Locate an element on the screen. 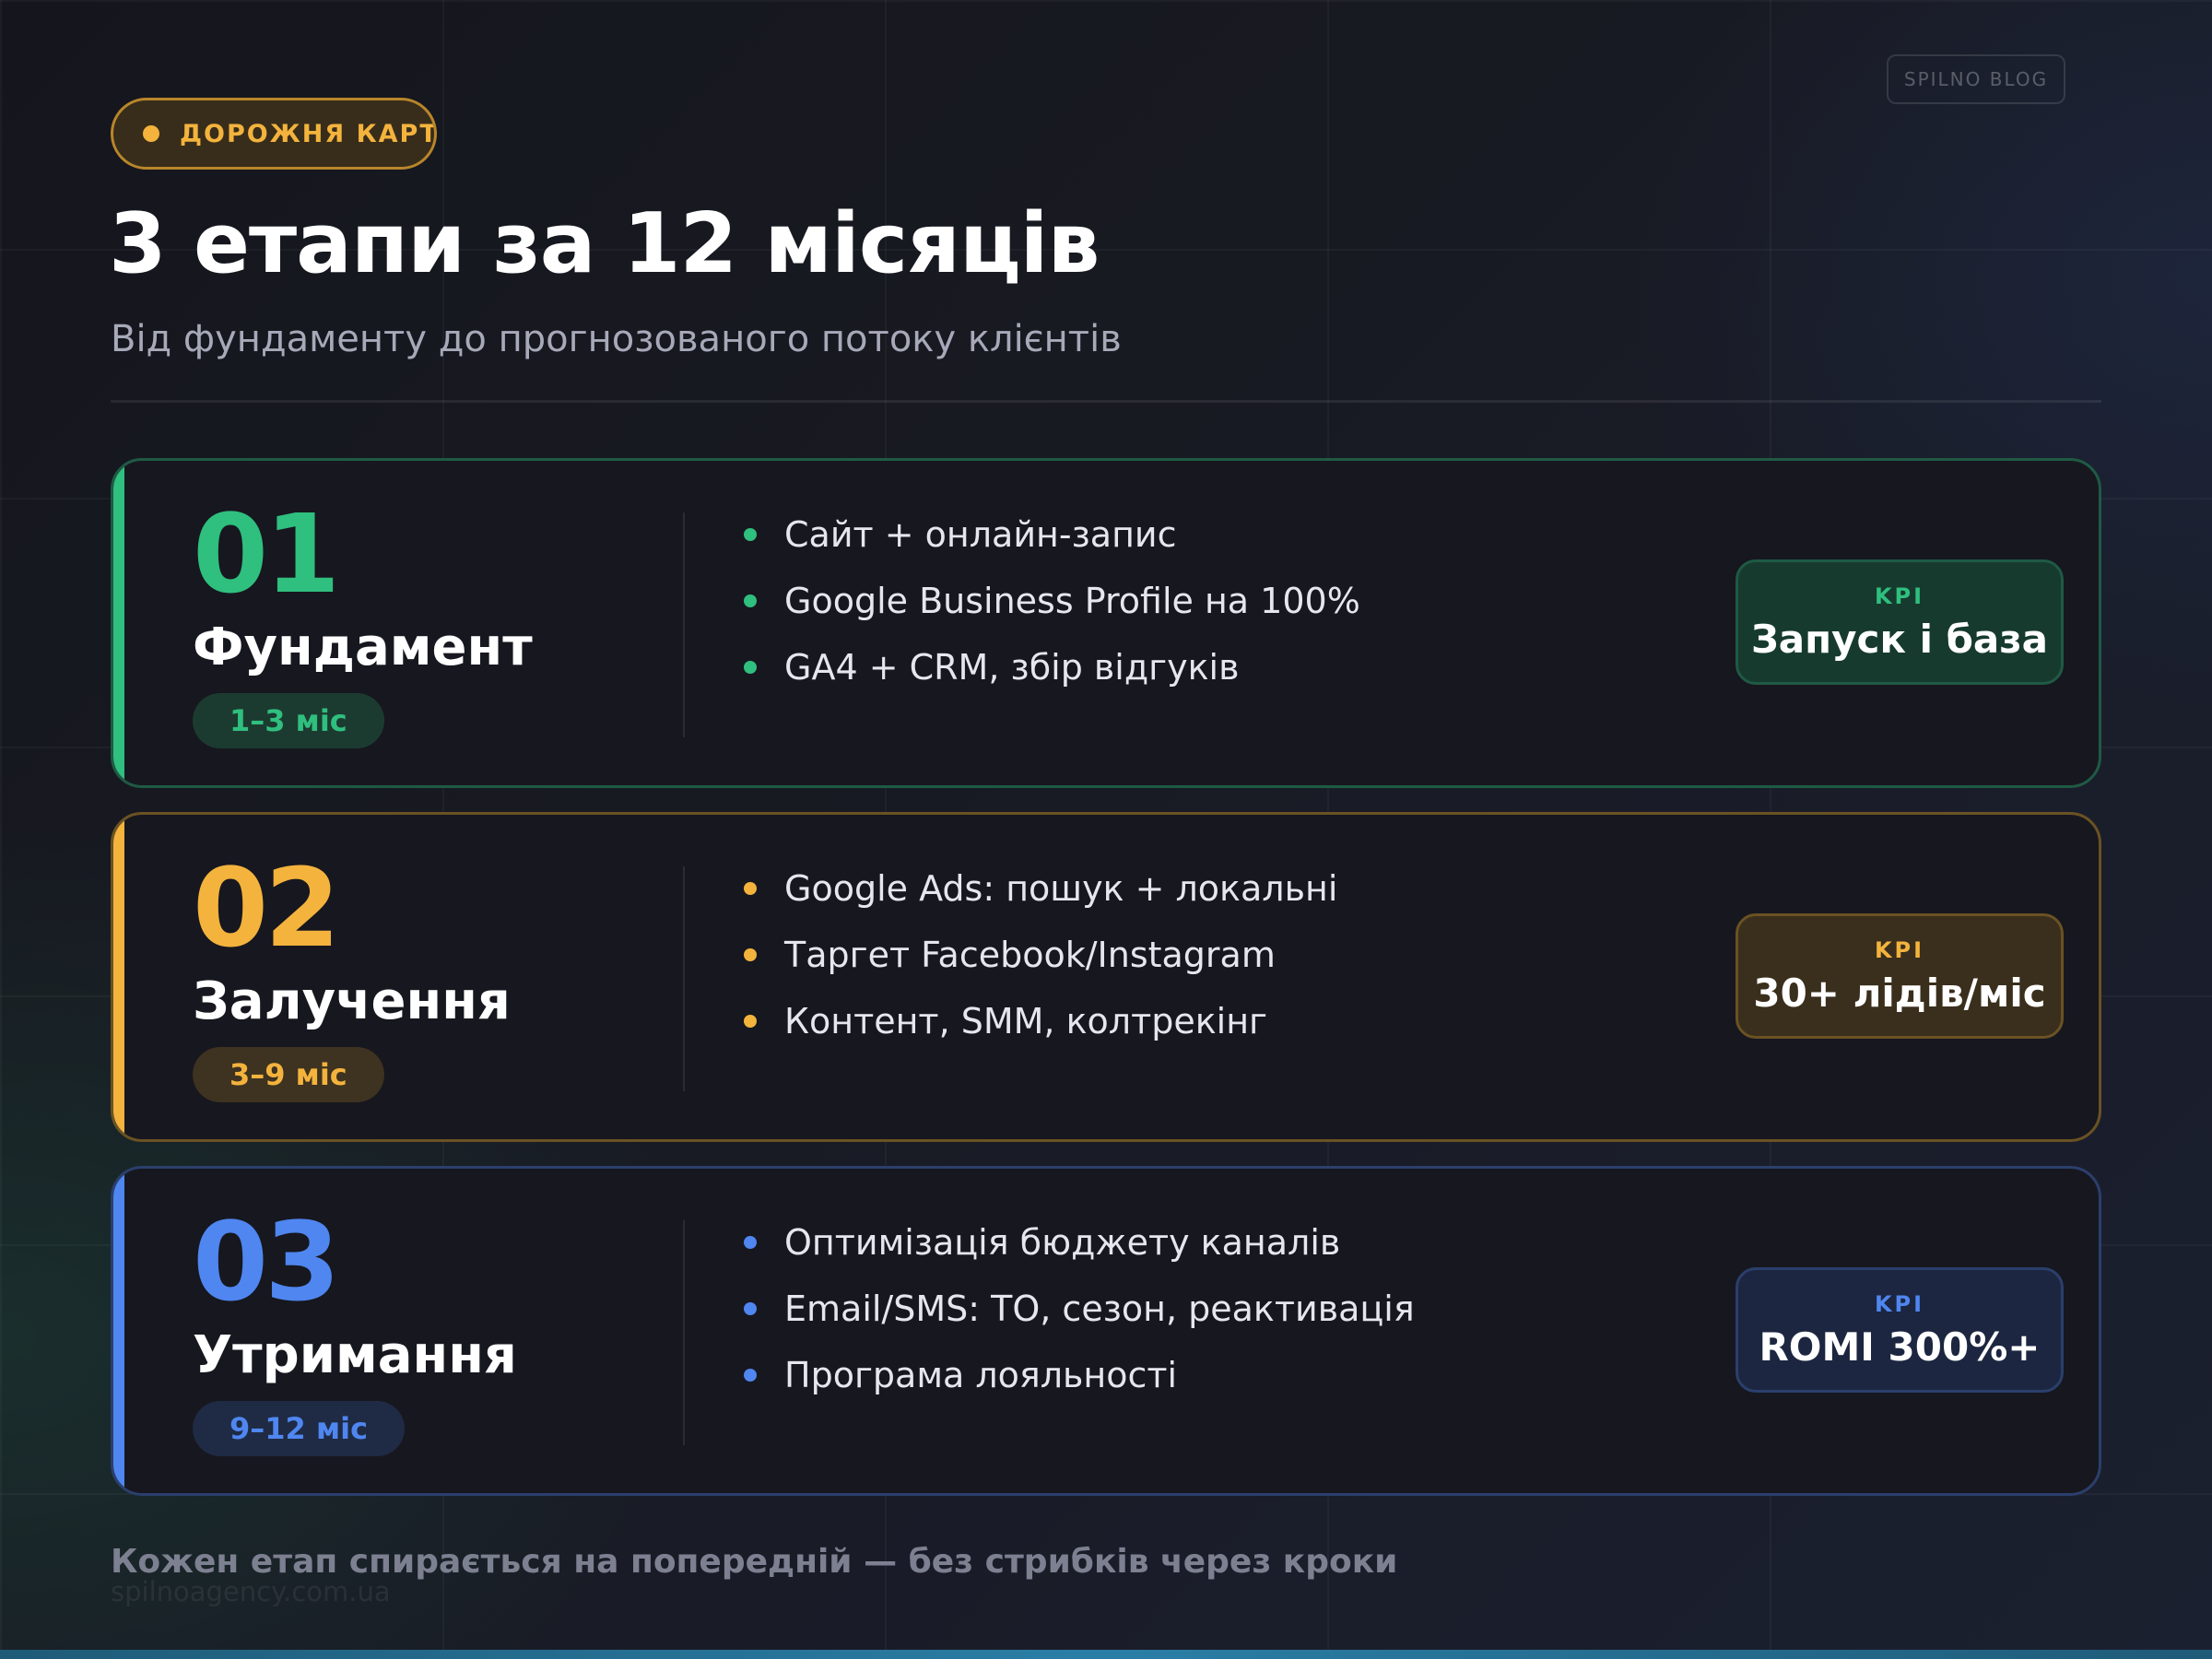  kpi-box: KPI 30+ лідів/міс is located at coordinates (1899, 976).